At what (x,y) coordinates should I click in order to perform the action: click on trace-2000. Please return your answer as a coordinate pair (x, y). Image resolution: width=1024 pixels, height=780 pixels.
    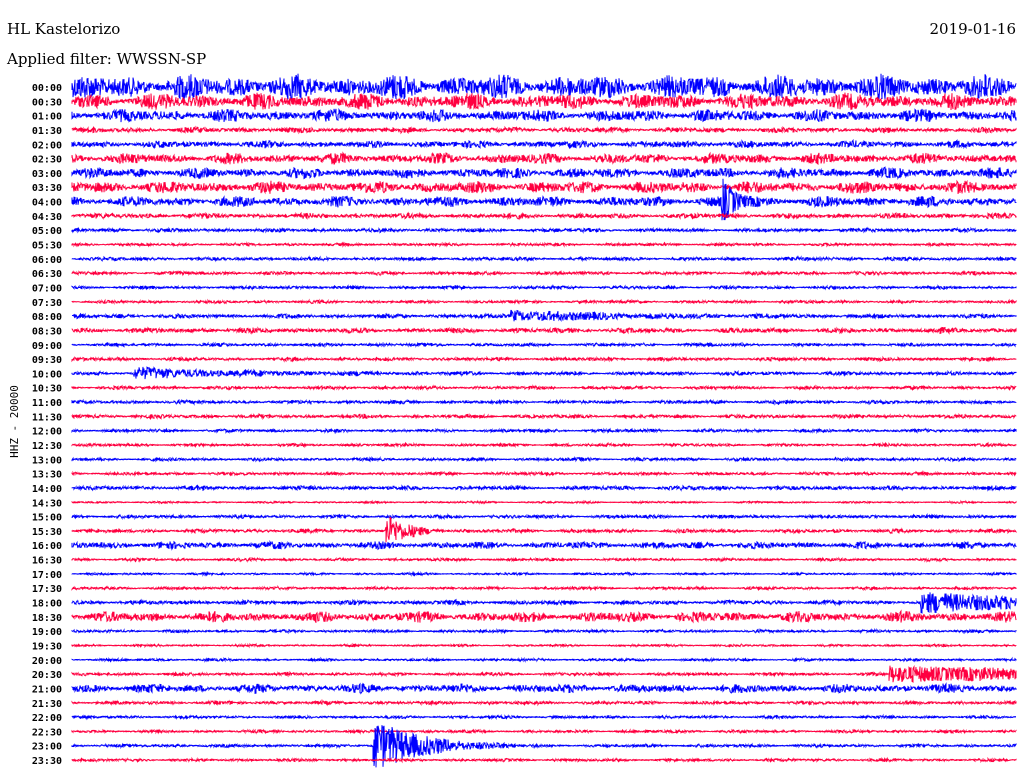
    Looking at the image, I should click on (544, 659).